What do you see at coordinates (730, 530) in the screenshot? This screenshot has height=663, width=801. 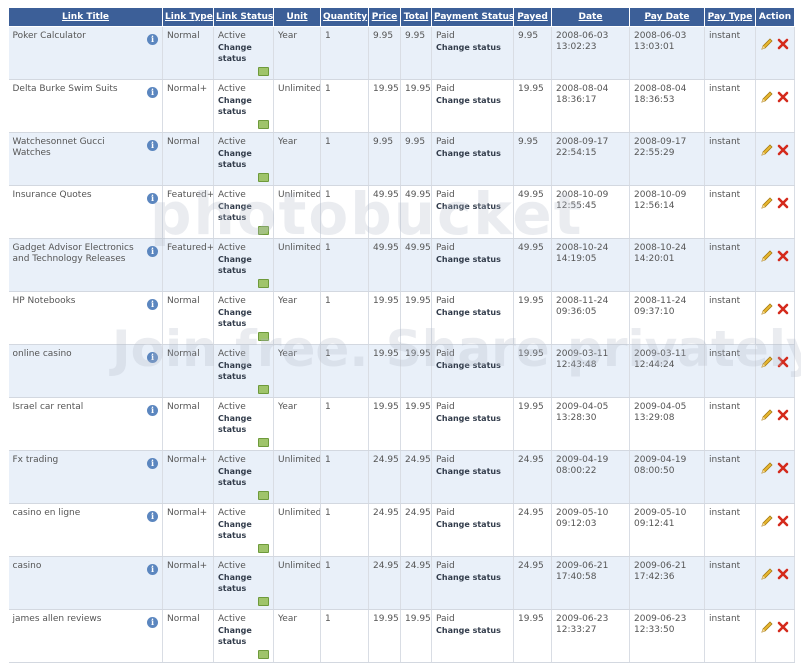 I see `pay-type-cell: instant` at bounding box center [730, 530].